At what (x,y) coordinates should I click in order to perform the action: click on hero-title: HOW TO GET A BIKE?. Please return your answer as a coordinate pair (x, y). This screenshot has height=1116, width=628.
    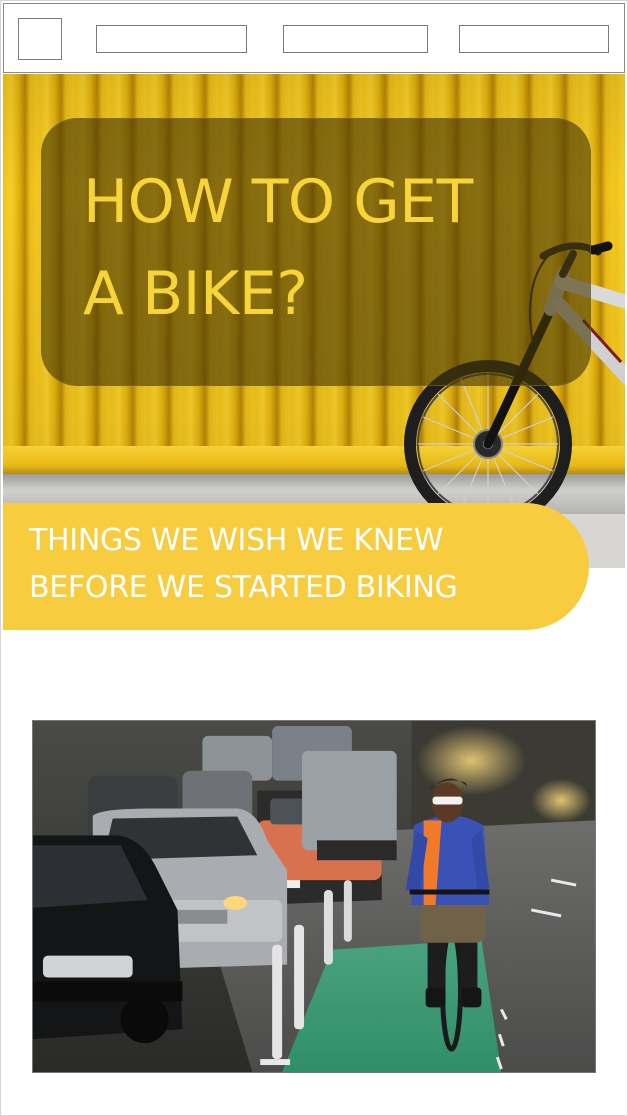
    Looking at the image, I should click on (318, 248).